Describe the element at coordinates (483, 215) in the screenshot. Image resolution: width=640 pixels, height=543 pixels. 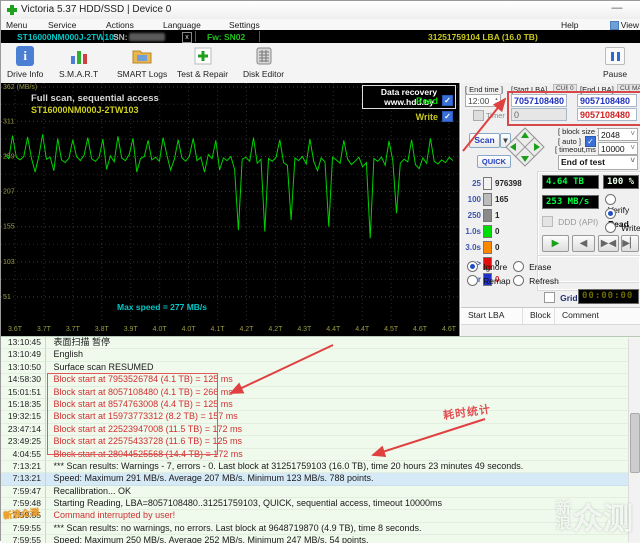
I see `stat-row: 250 1` at that location.